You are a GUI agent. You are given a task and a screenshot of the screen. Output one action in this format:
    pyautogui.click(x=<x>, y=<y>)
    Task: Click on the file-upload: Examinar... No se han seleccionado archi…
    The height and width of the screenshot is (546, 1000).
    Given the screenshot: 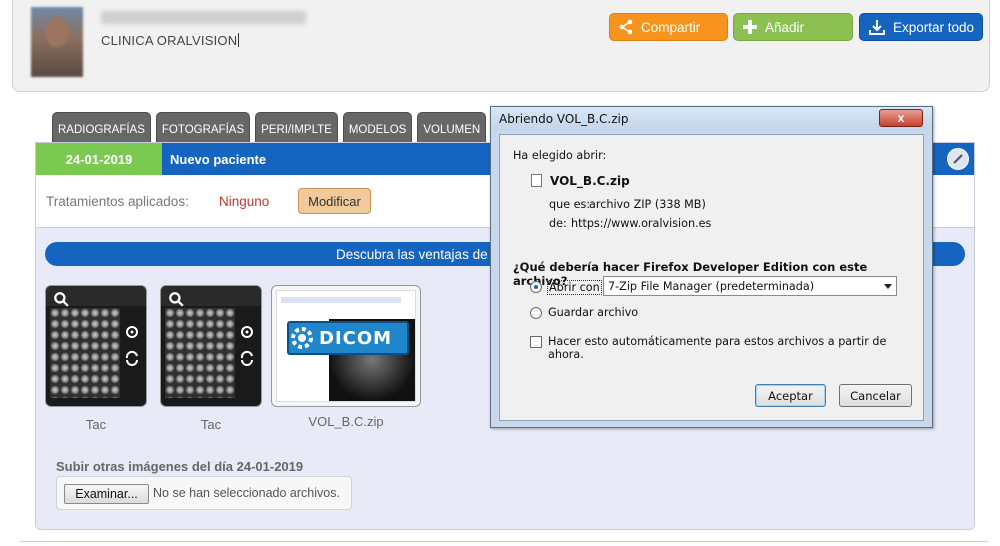 What is the action you would take?
    pyautogui.click(x=204, y=493)
    